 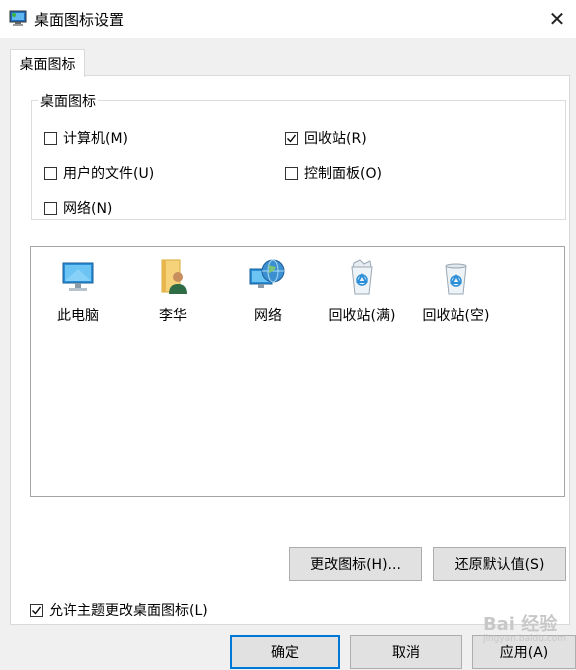 I want to click on group-legend: 桌面图标, so click(x=68, y=101).